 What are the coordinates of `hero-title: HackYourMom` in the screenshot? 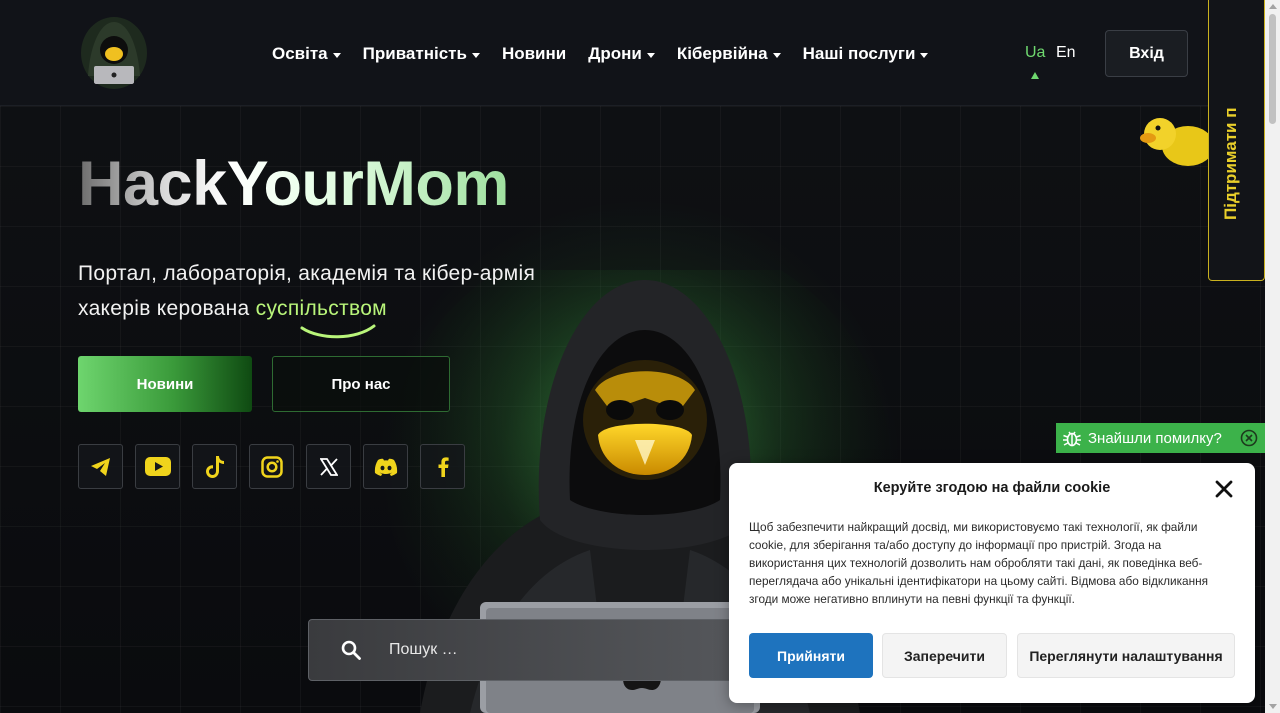 It's located at (293, 184).